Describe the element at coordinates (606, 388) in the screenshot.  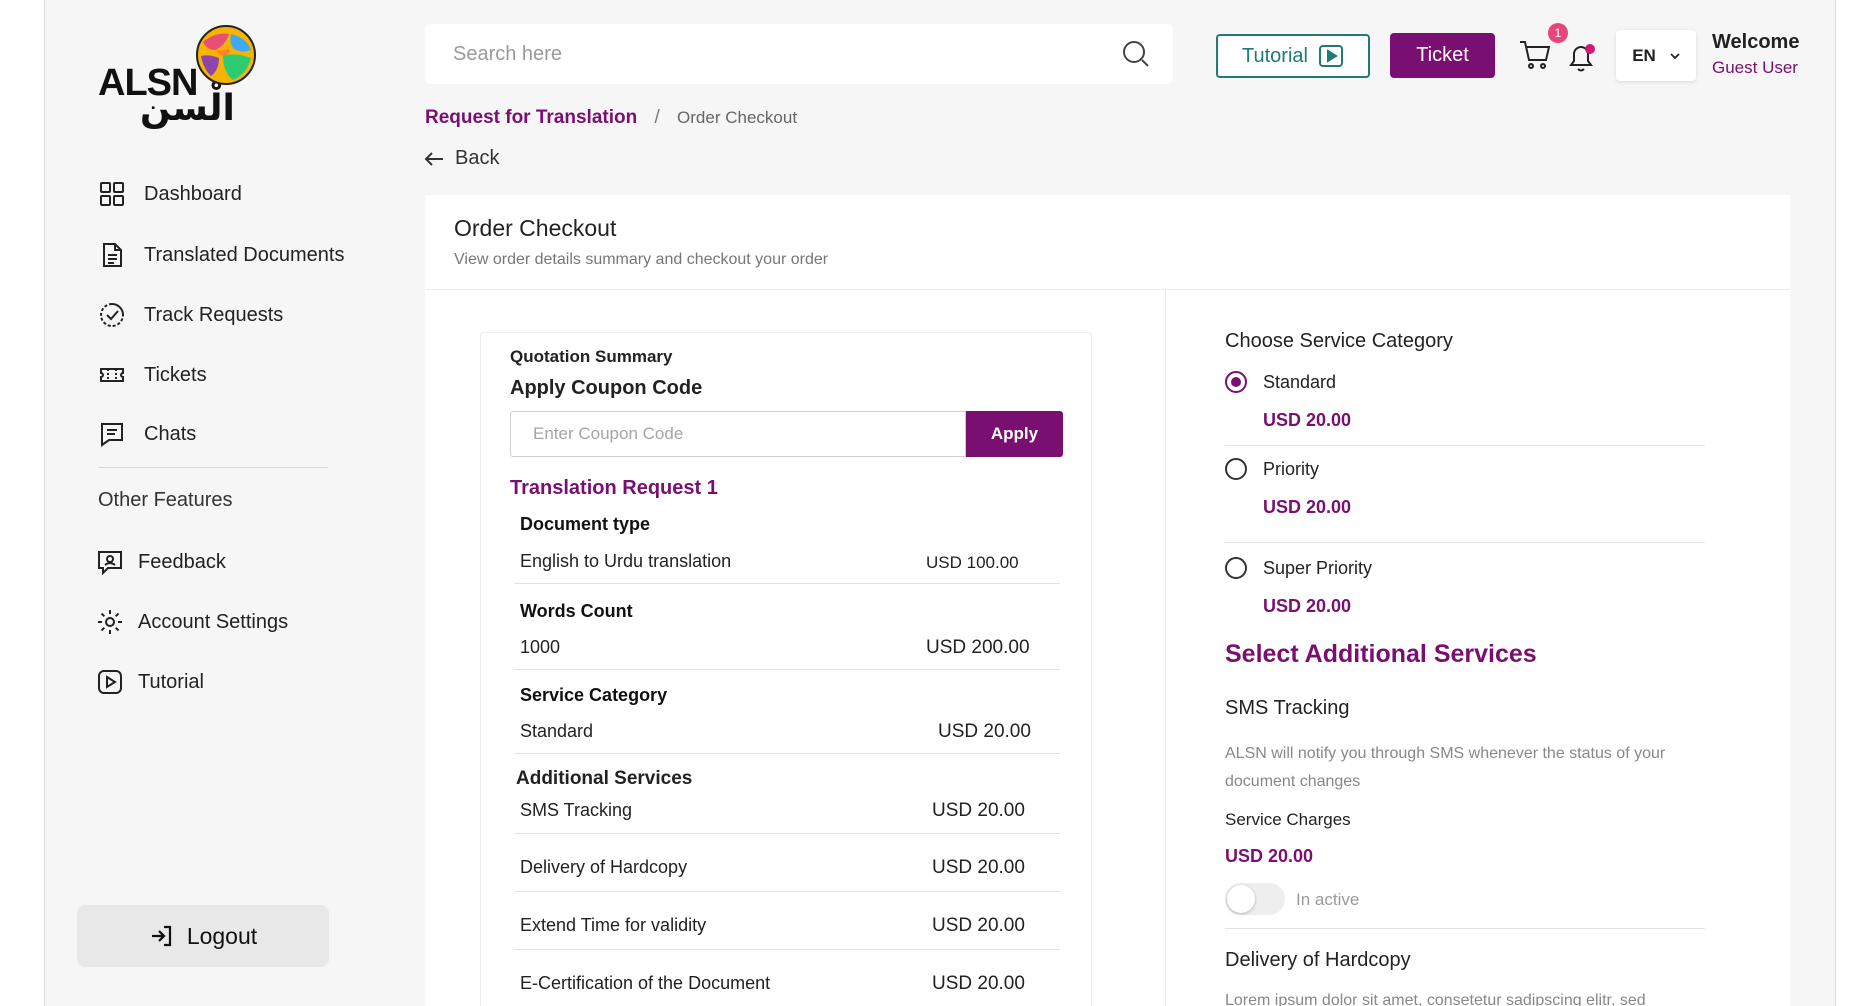
I see `coupon-label: Apply Coupon Code` at that location.